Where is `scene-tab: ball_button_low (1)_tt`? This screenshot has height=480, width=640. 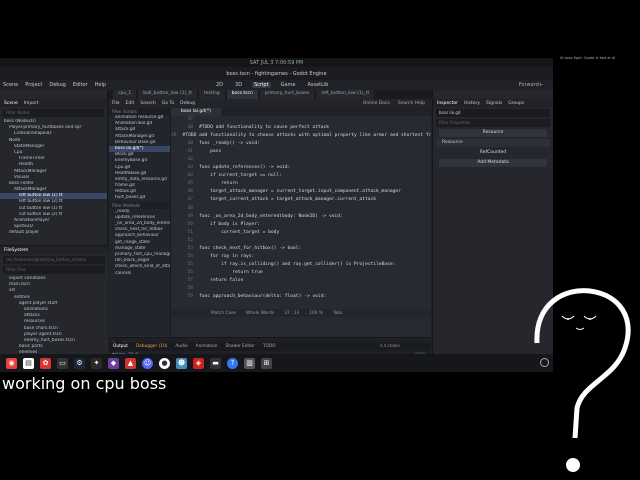 scene-tab: ball_button_low (1)_tt is located at coordinates (168, 94).